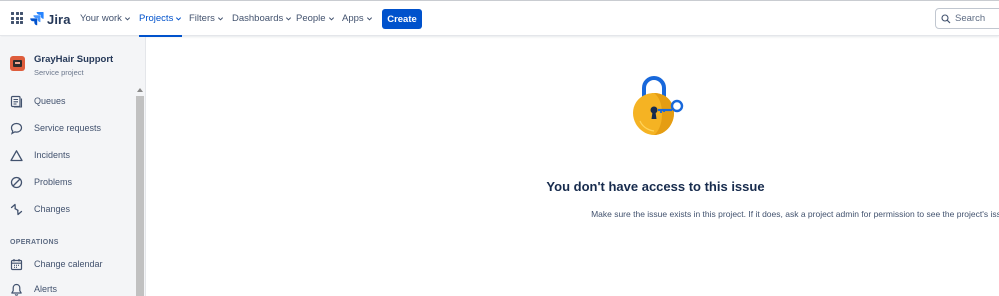 This screenshot has height=296, width=999. I want to click on calendar-icon, so click(16, 264).